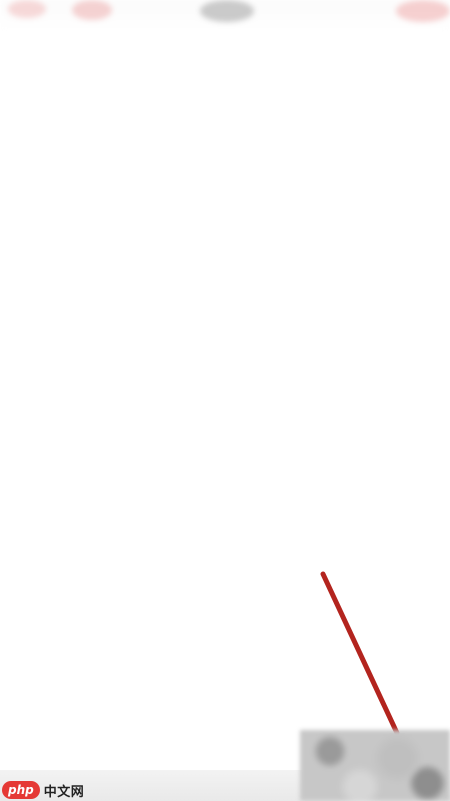 The height and width of the screenshot is (801, 450). What do you see at coordinates (21, 790) in the screenshot?
I see `logo-badge: php` at bounding box center [21, 790].